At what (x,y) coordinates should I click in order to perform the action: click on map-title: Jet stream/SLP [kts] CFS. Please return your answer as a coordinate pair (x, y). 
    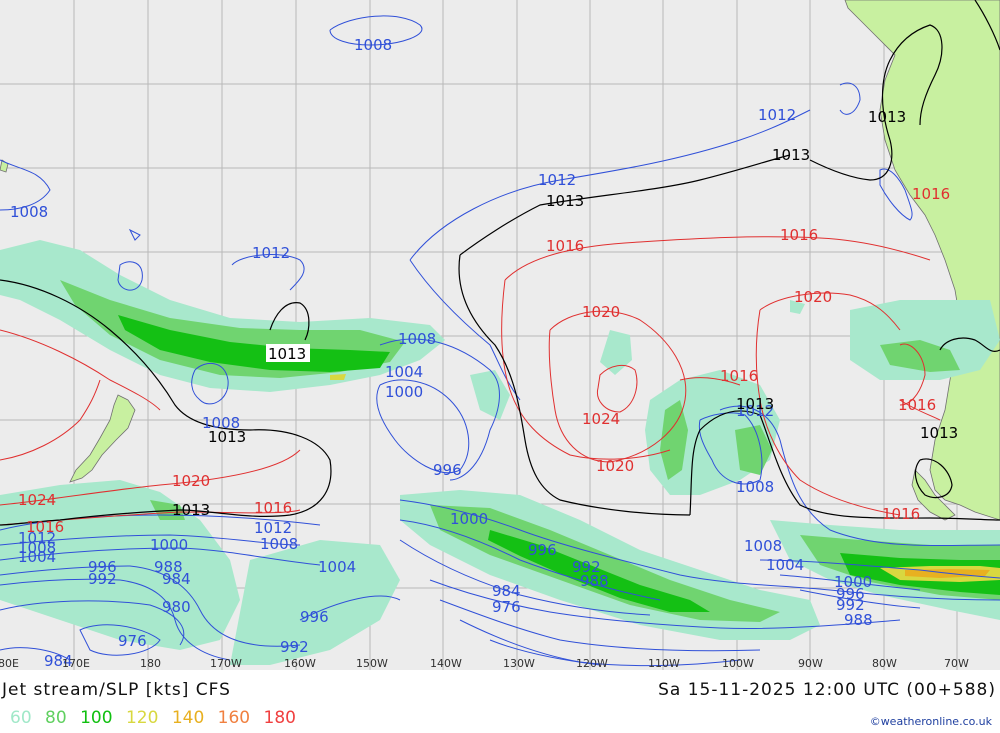
    Looking at the image, I should click on (116, 690).